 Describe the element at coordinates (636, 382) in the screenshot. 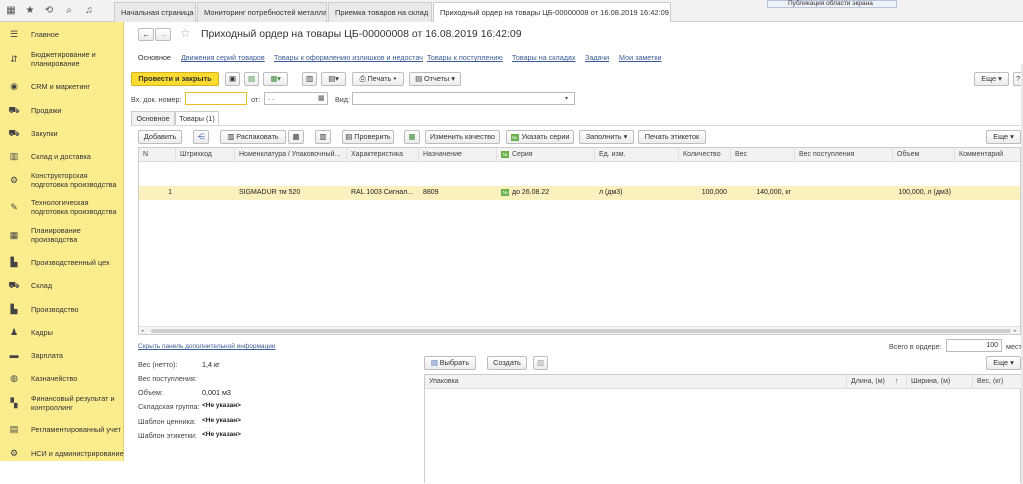

I see `col-header-packing: Упаковка` at that location.